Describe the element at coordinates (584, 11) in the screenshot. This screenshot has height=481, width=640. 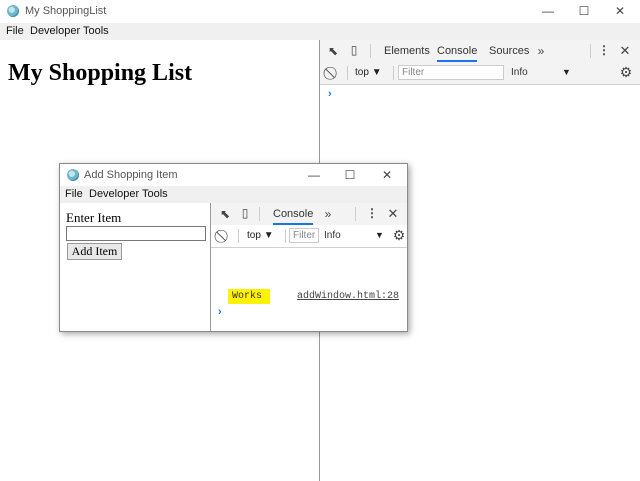
I see `maximize-button: ☐` at that location.